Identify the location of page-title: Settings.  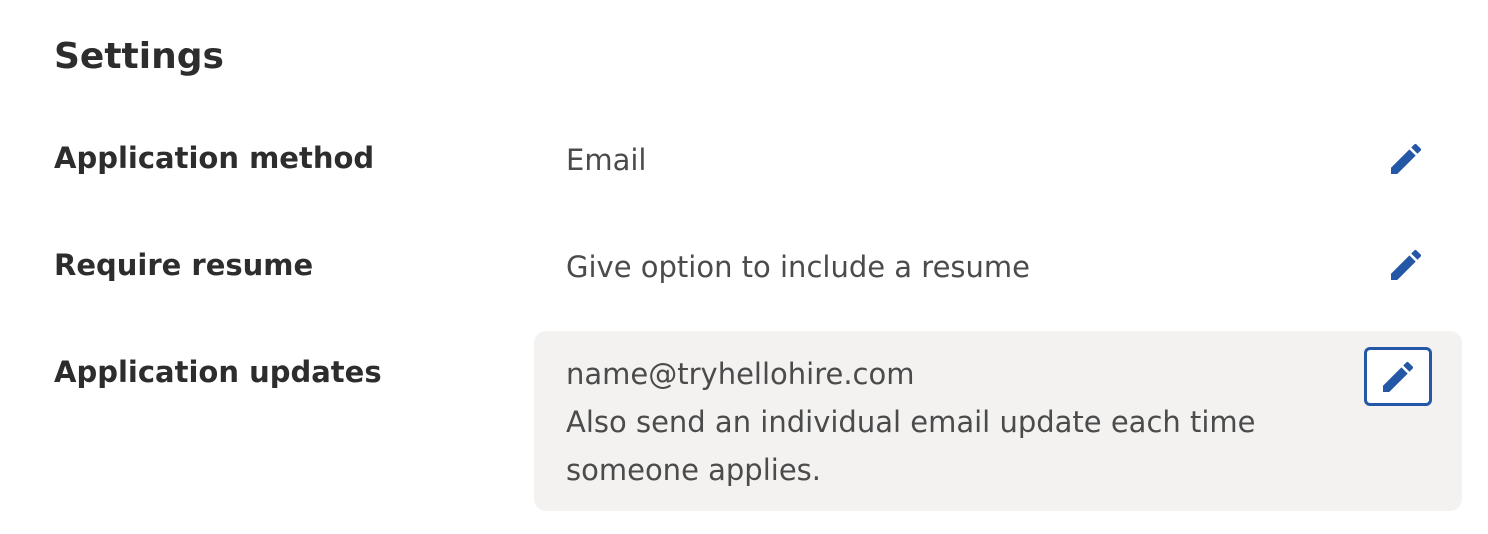
(139, 56).